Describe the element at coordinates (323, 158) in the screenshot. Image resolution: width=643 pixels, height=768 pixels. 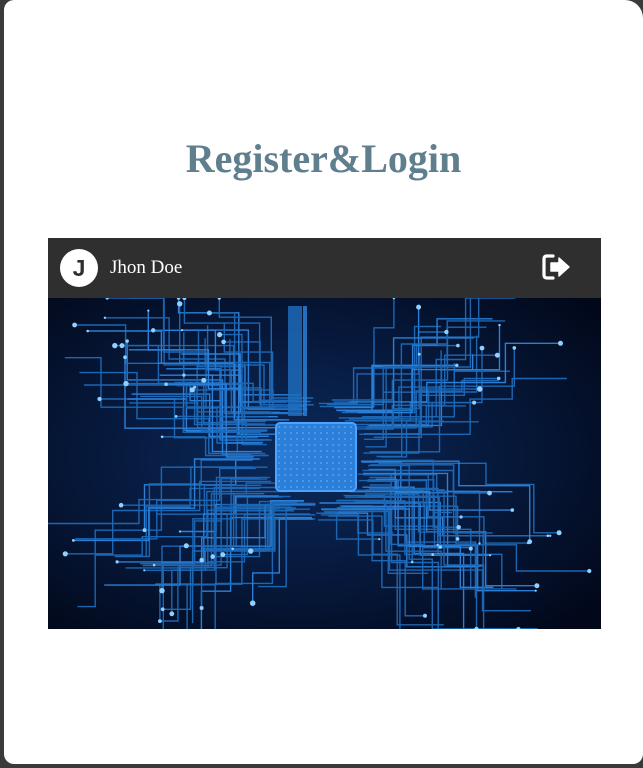
I see `page-title: Register&Login` at that location.